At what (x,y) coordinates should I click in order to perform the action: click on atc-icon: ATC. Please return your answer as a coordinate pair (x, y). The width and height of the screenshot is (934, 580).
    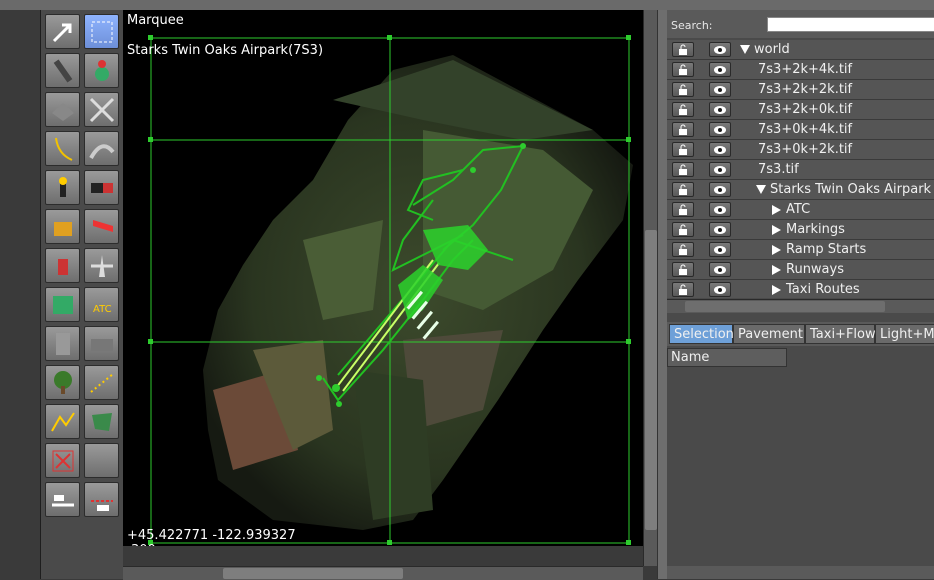
    Looking at the image, I should click on (102, 309).